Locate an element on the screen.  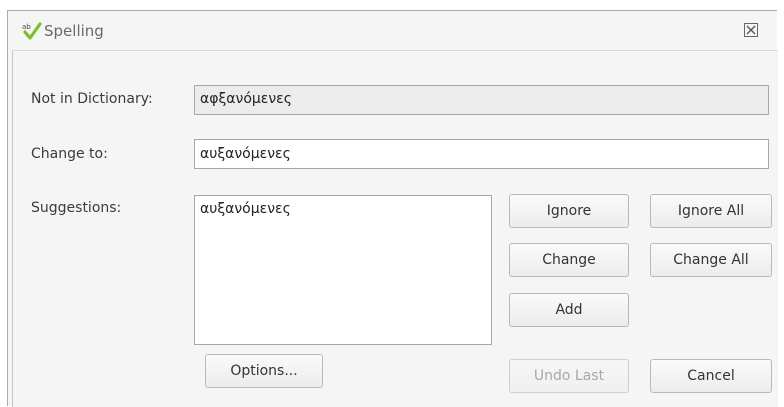
change-to-input is located at coordinates (481, 154).